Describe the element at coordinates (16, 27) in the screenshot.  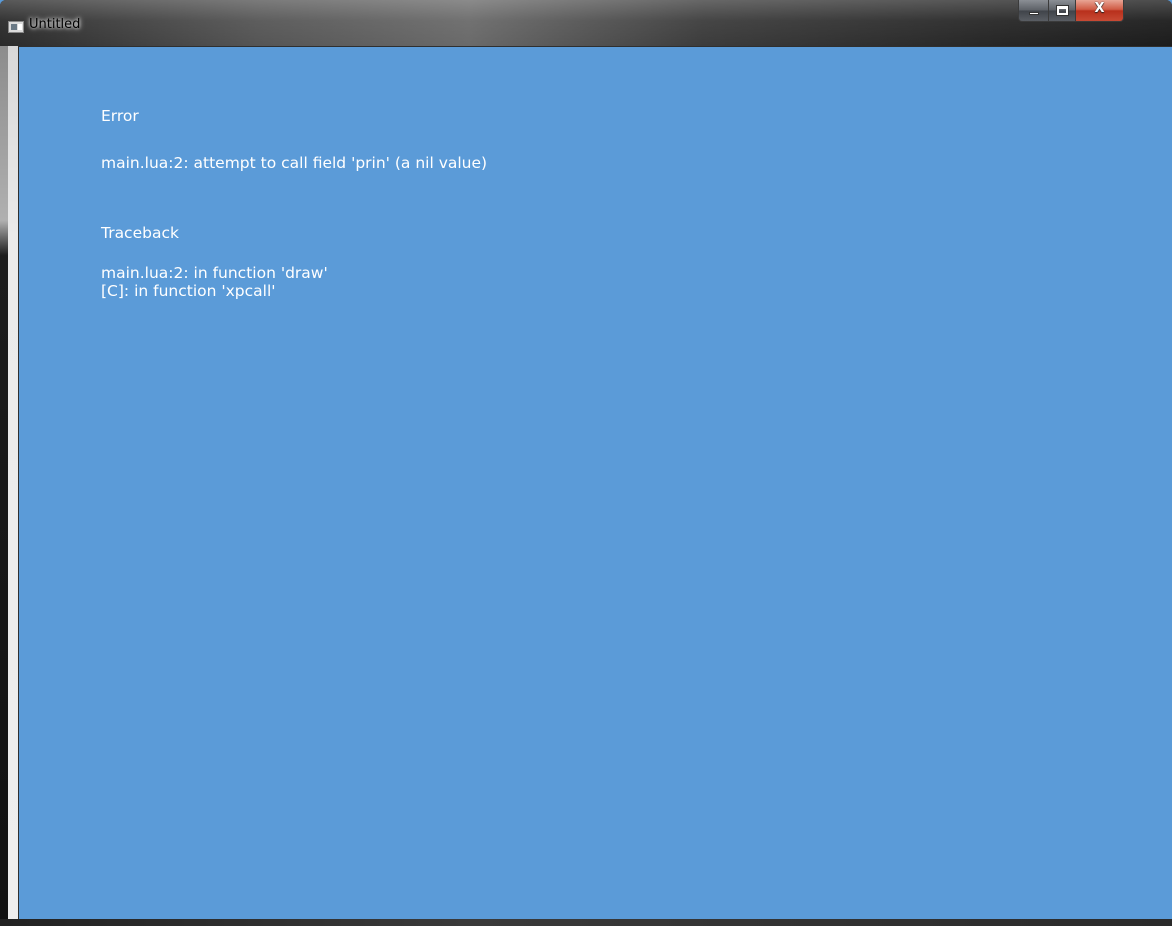
I see `app-window-icon` at that location.